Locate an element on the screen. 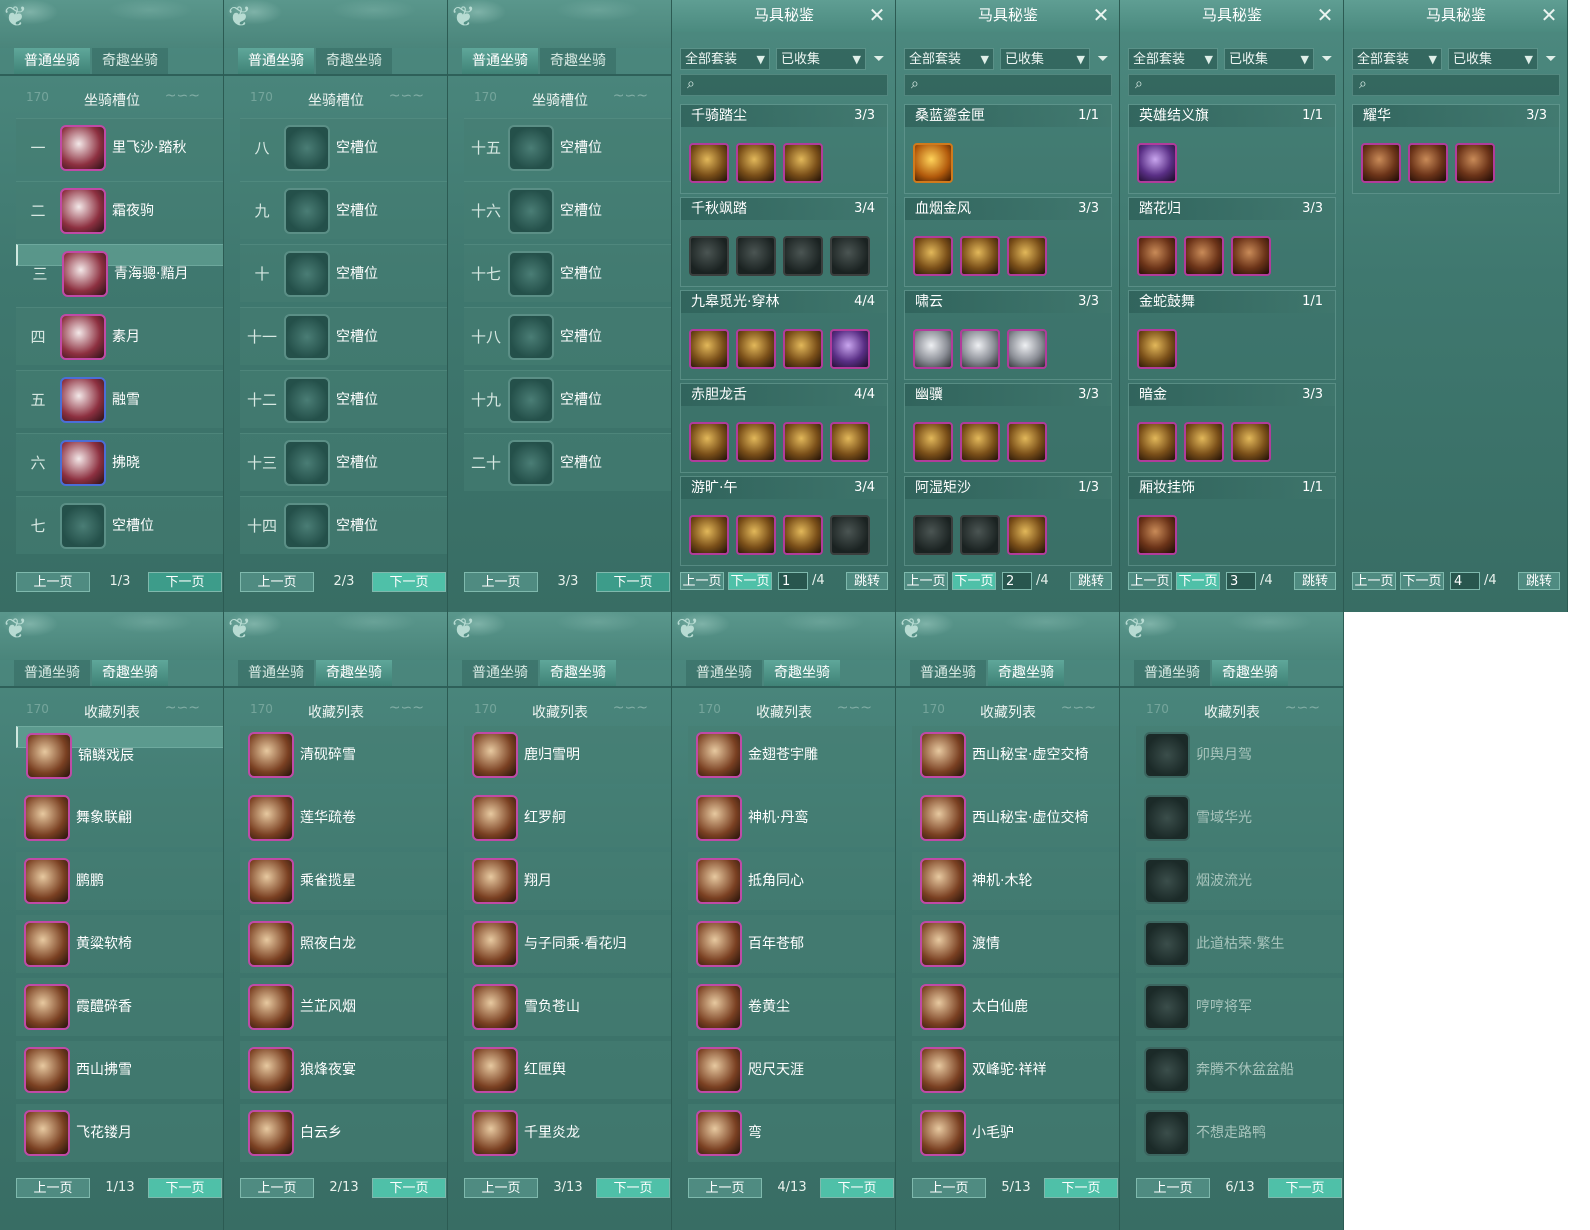 This screenshot has height=1230, width=1590. collection-list-item: 兰芷风烟 is located at coordinates (343, 1007).